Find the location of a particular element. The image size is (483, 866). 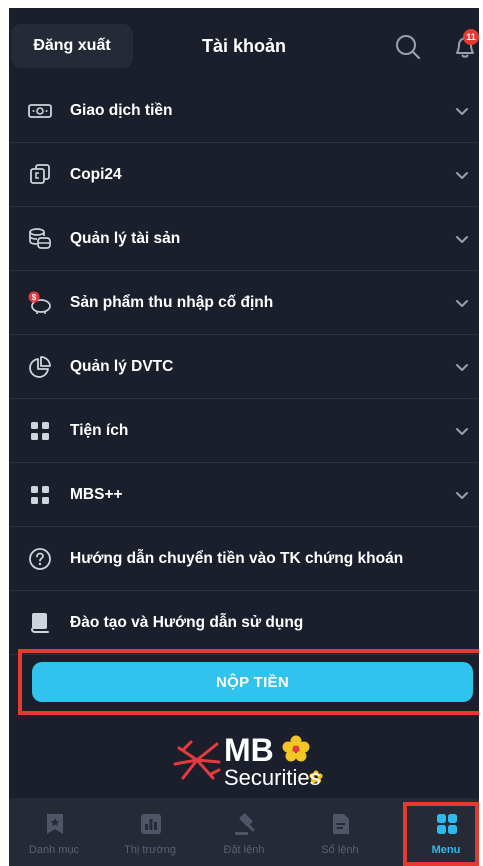

menu-item-label: Copi24 is located at coordinates (96, 174).